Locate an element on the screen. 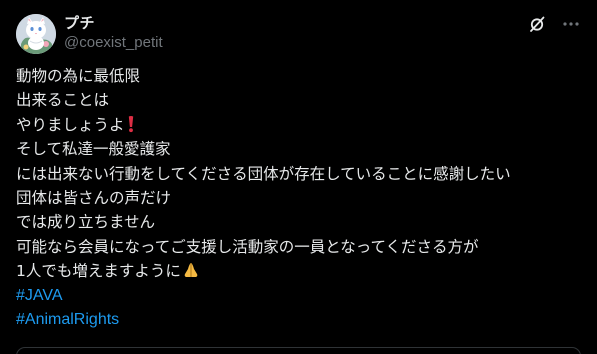  post-line: 団体は皆さんの声だけ is located at coordinates (94, 197).